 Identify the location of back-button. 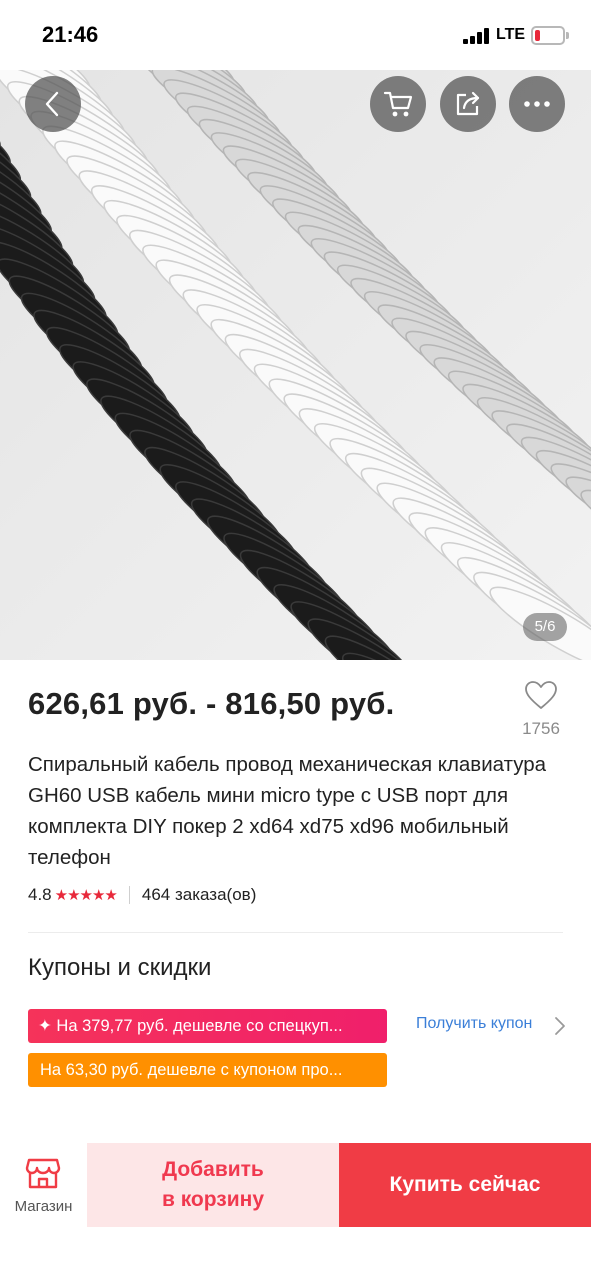
(53, 104).